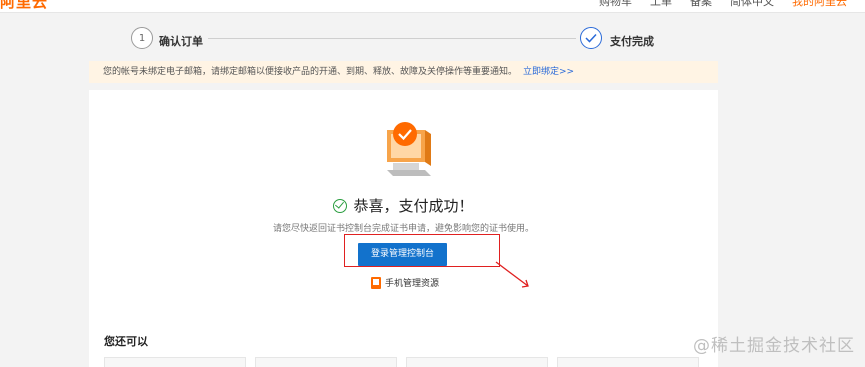 The image size is (865, 367). Describe the element at coordinates (701, 4) in the screenshot. I see `nav-filing: 备案` at that location.